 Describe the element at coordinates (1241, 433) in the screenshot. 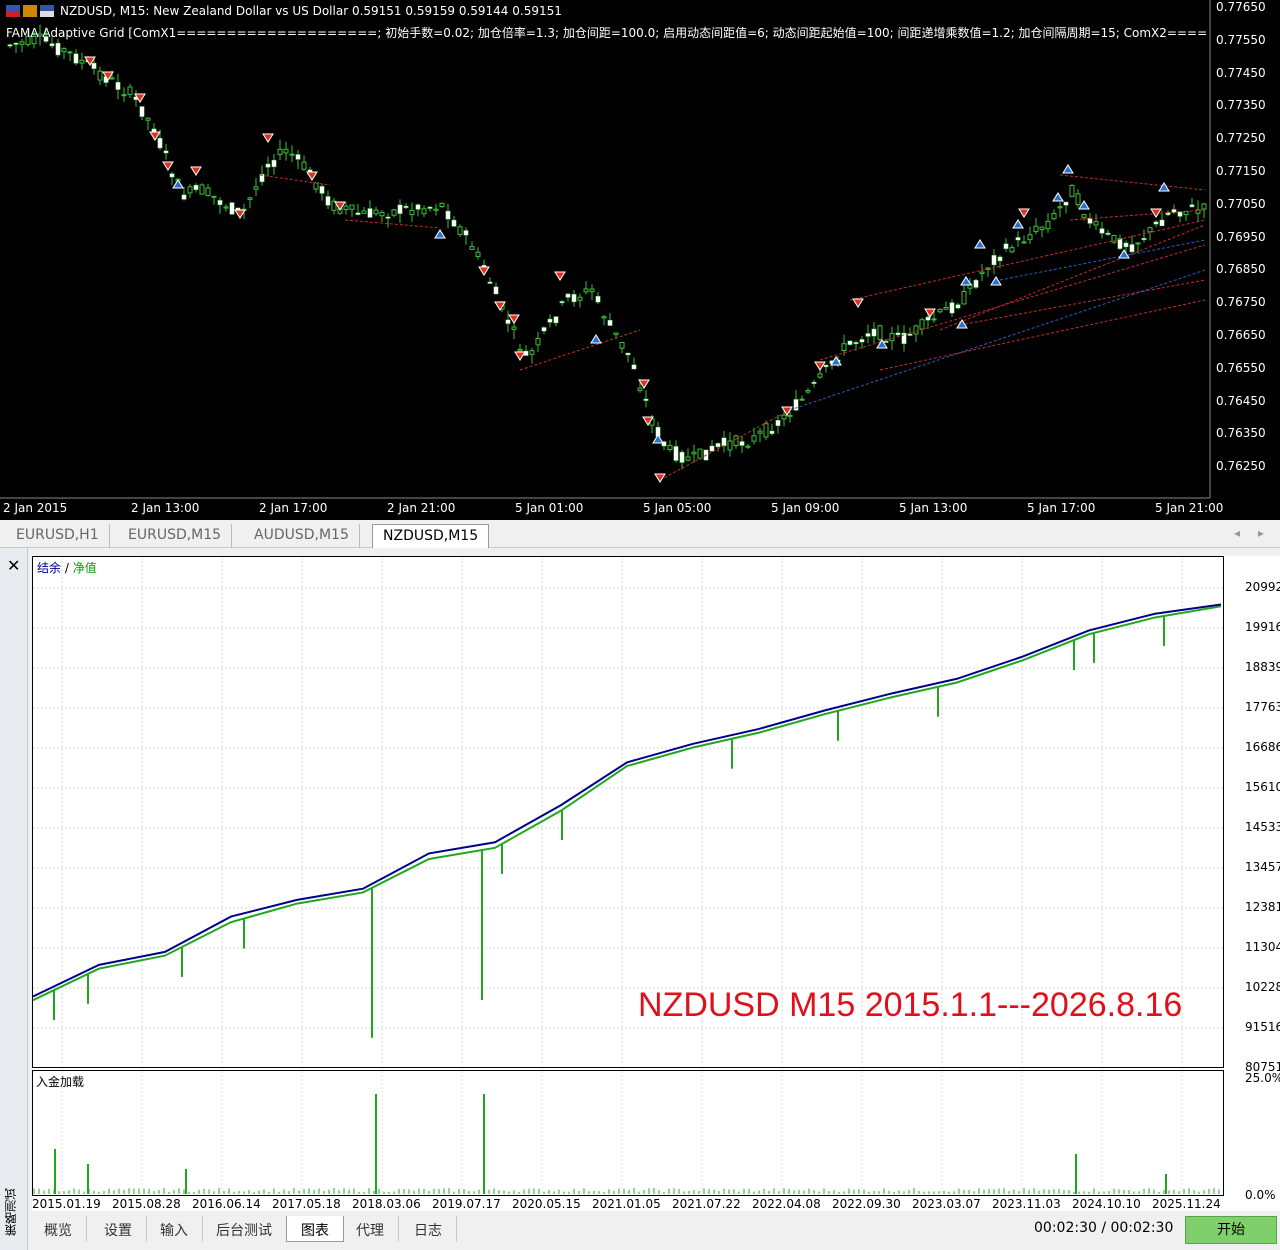

I see `price-tick: 0.76350` at that location.